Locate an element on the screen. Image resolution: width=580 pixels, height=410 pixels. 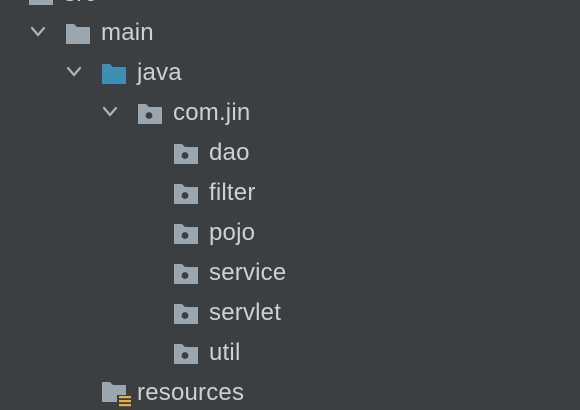
tree-row-label: filter is located at coordinates (232, 192).